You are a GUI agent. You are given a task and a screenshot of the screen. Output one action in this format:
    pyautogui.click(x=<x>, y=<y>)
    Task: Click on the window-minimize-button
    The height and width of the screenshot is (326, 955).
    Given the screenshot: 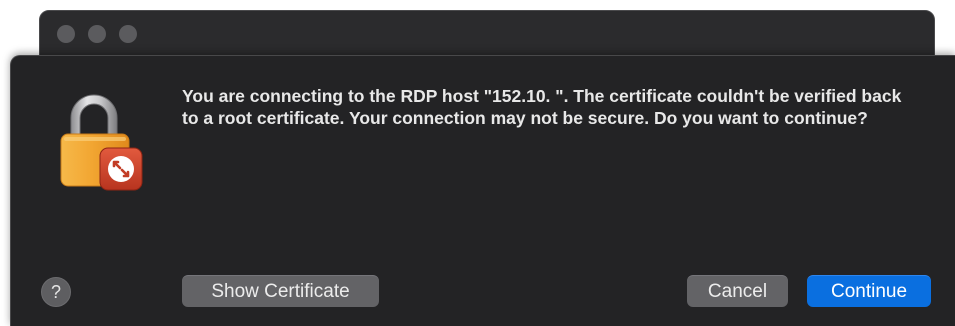 What is the action you would take?
    pyautogui.click(x=97, y=34)
    